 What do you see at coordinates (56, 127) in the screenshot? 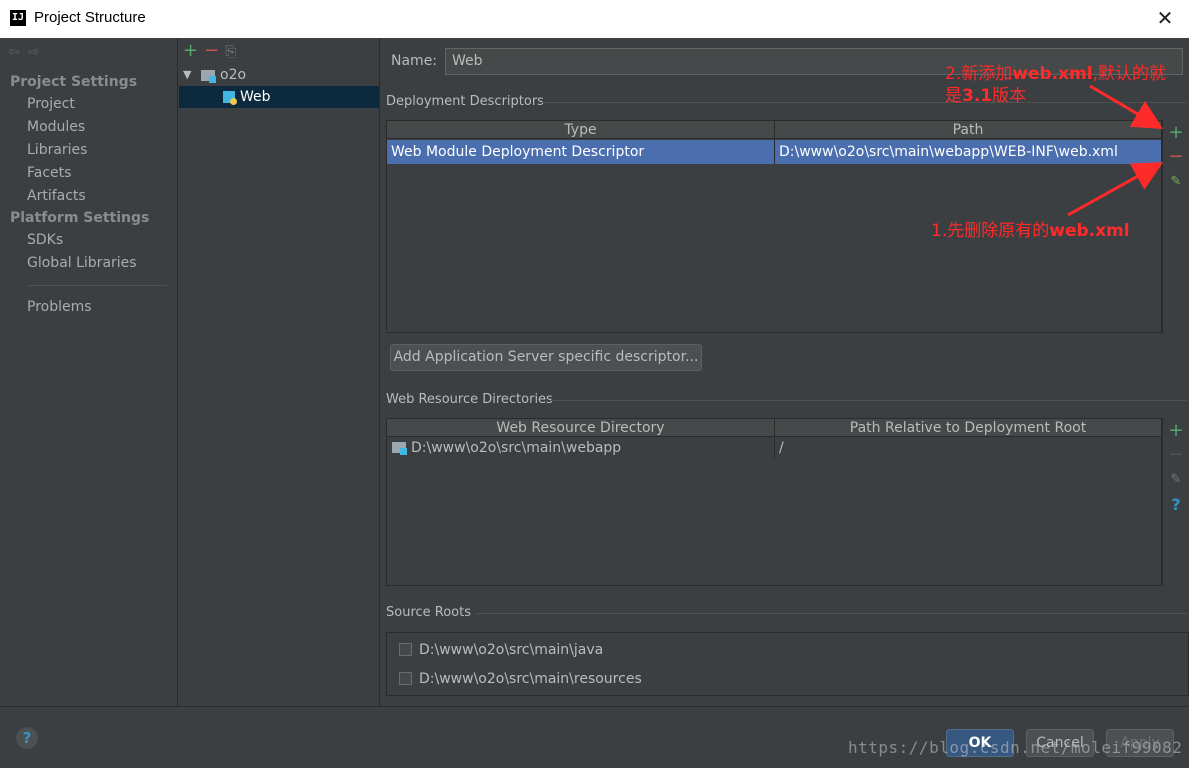
I see `sidebar-item-modules: Modules` at bounding box center [56, 127].